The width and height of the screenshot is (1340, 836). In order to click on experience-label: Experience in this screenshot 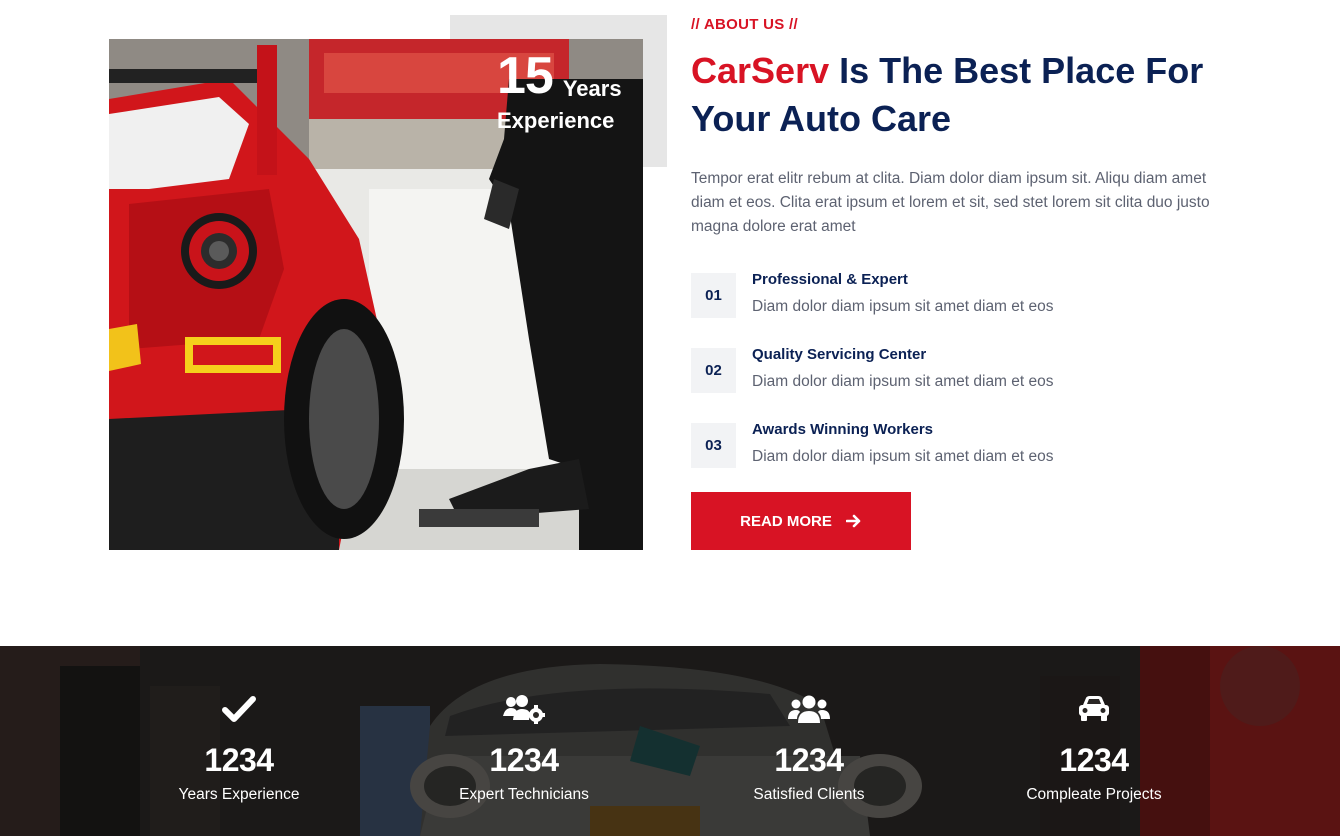, I will do `click(556, 120)`.